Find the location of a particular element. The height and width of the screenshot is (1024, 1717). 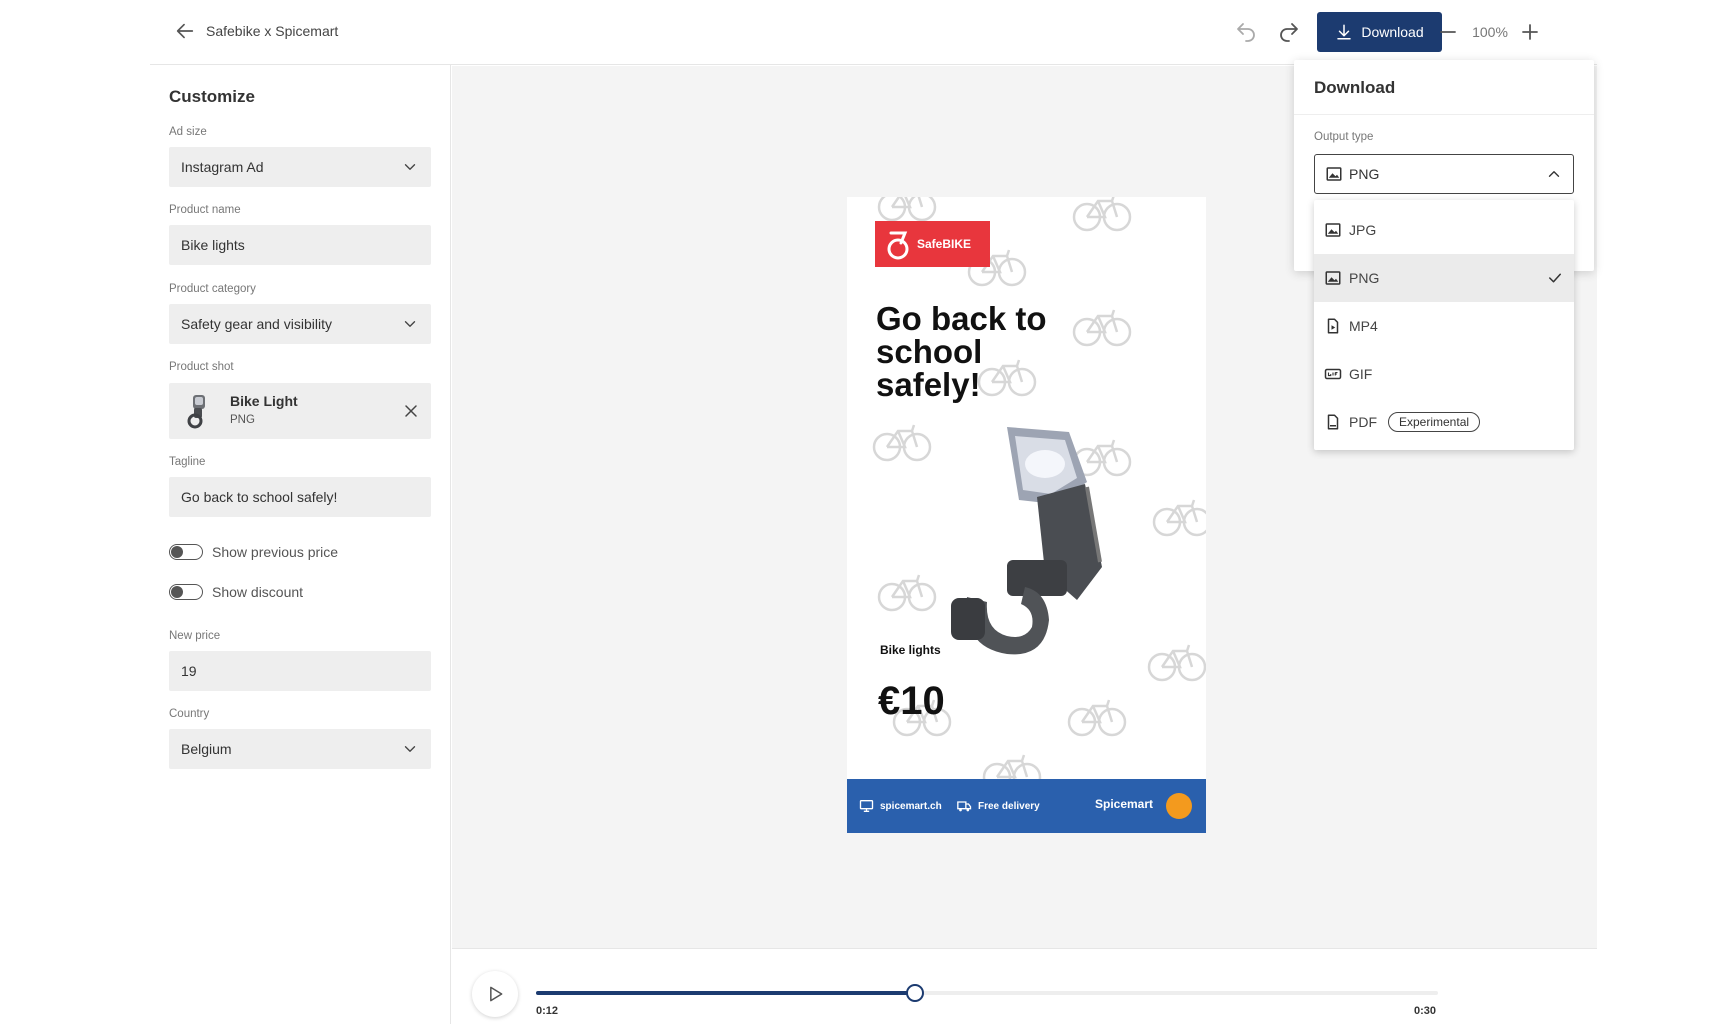

option-gif: GIF is located at coordinates (1444, 374).